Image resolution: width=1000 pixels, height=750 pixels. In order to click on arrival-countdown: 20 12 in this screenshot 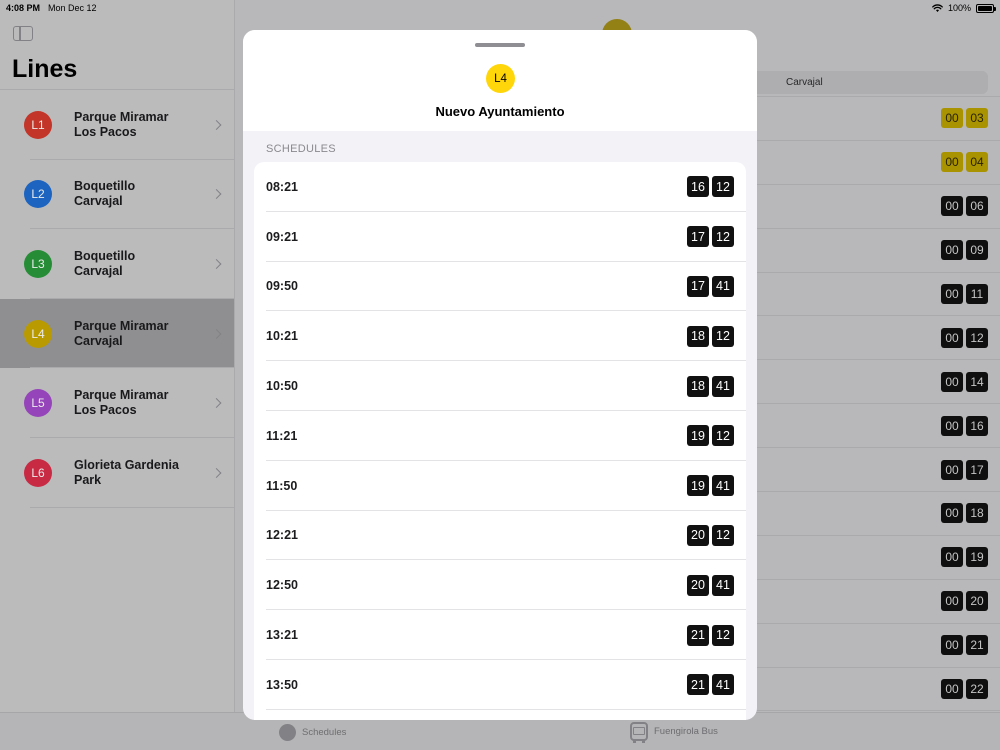, I will do `click(710, 535)`.